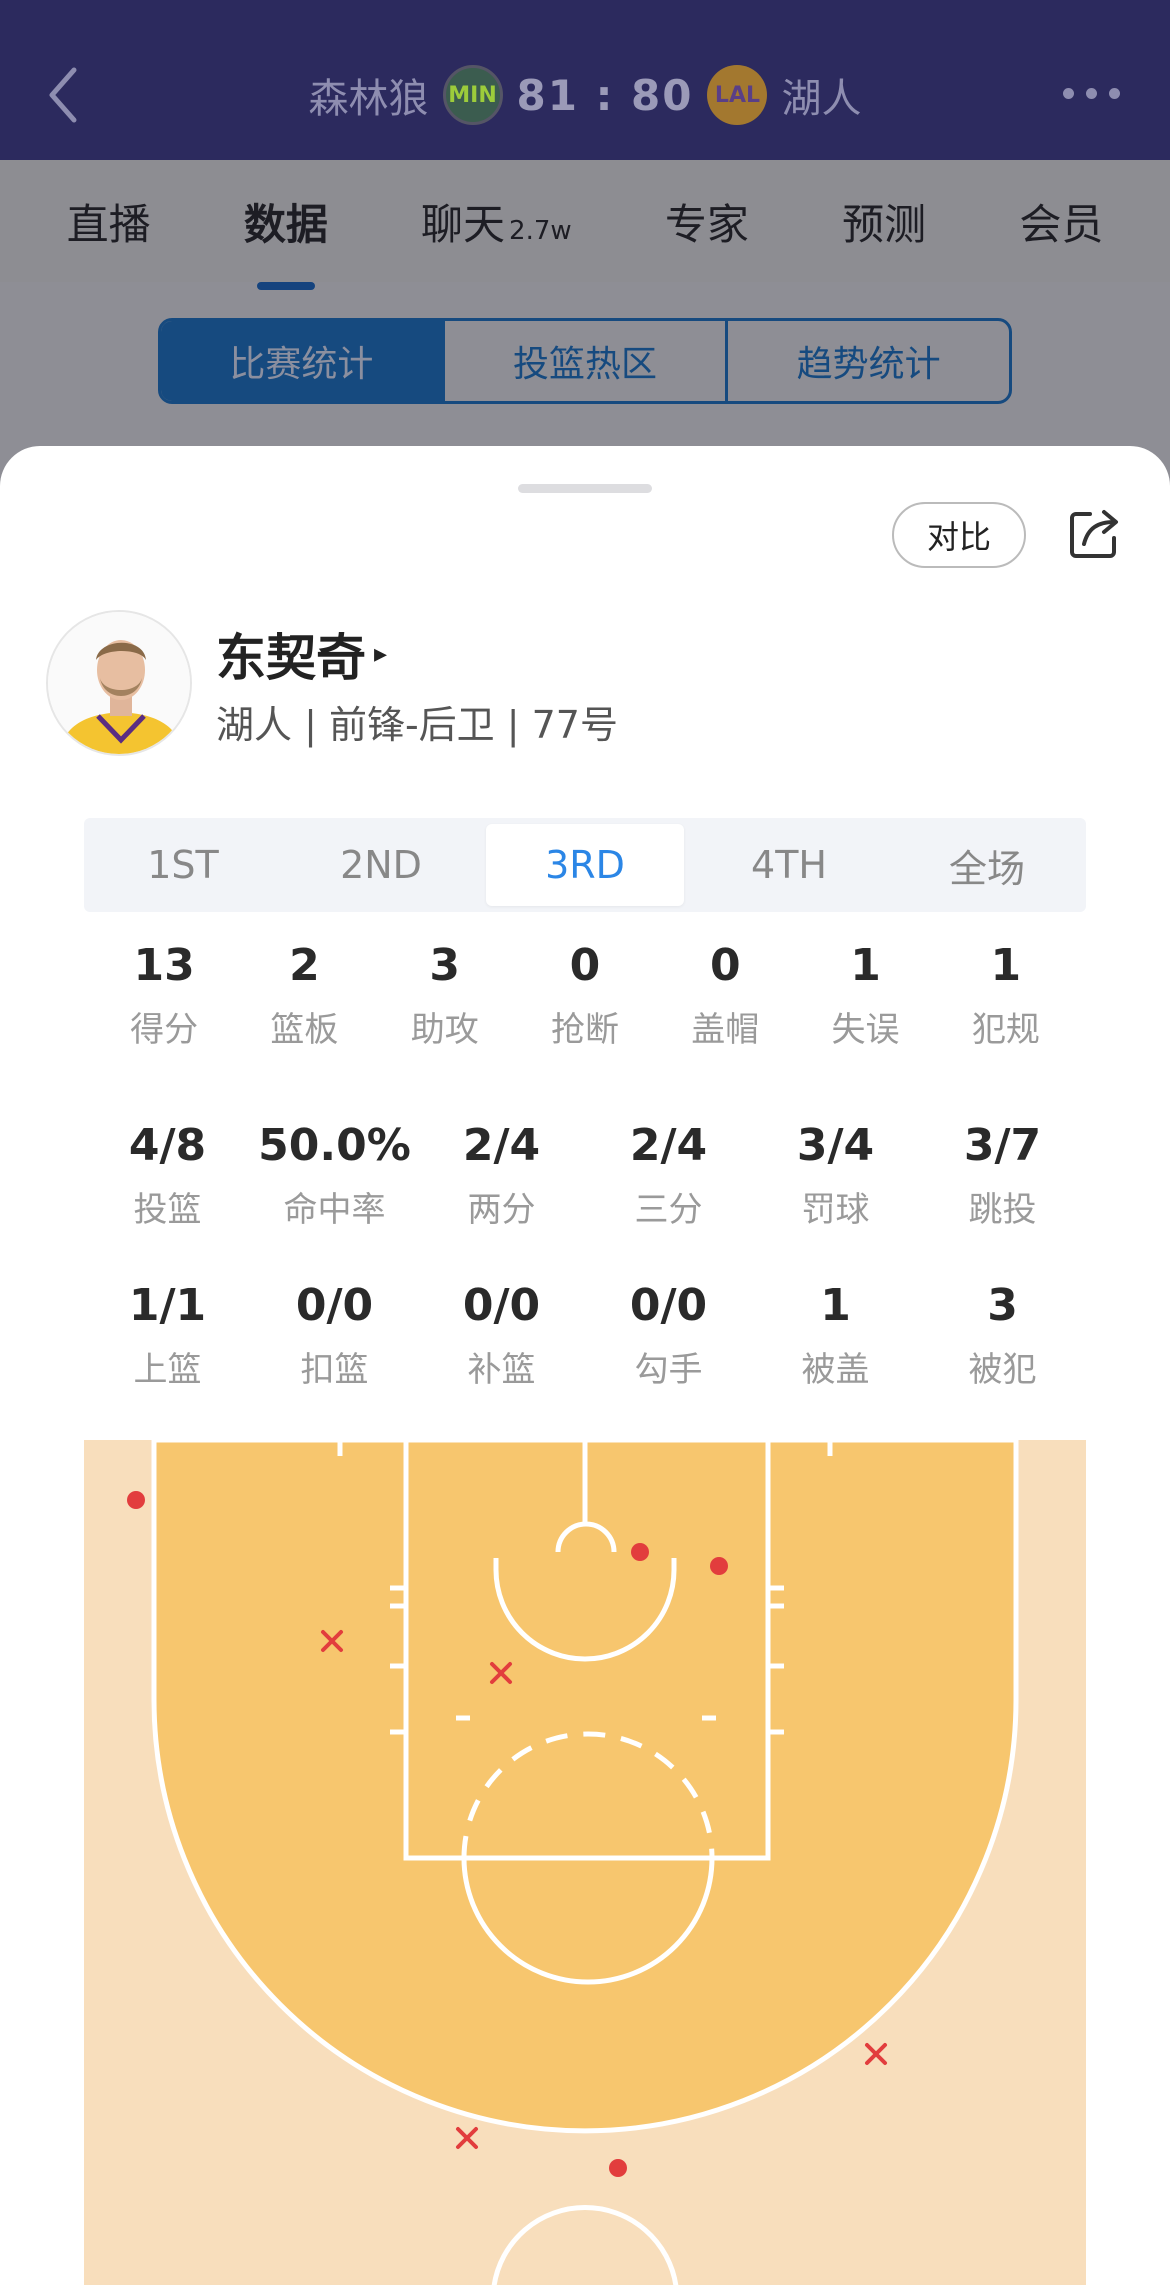  Describe the element at coordinates (668, 1335) in the screenshot. I see `stat-hook-shots: 0/0 勾手` at that location.